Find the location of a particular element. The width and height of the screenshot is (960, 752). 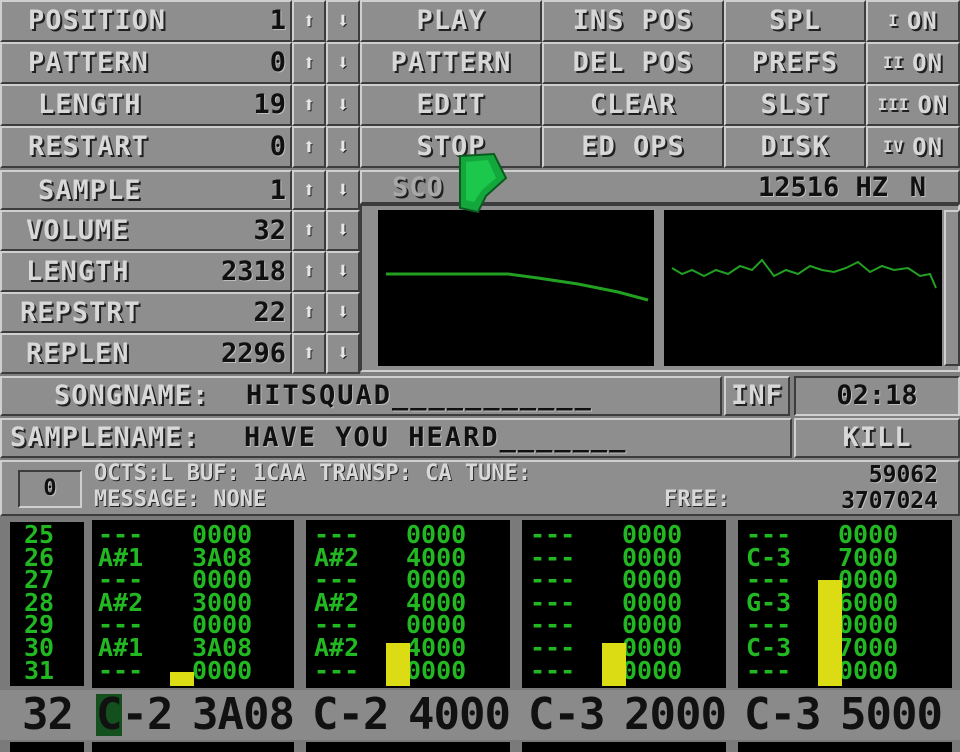

scope-right-waveform is located at coordinates (804, 273).